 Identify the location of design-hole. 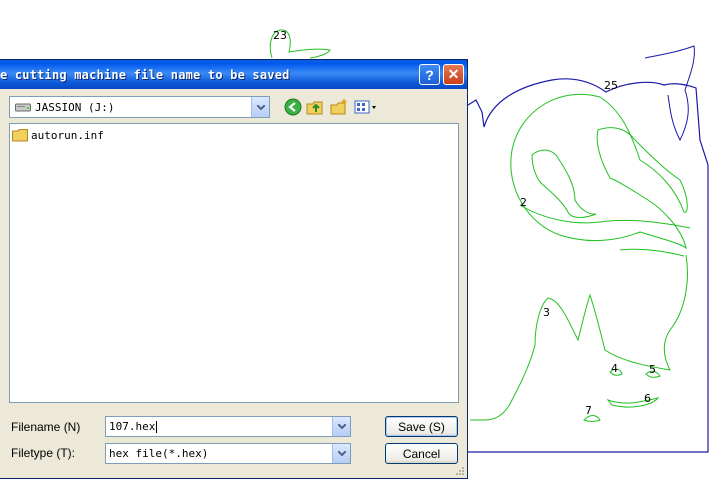
(652, 252).